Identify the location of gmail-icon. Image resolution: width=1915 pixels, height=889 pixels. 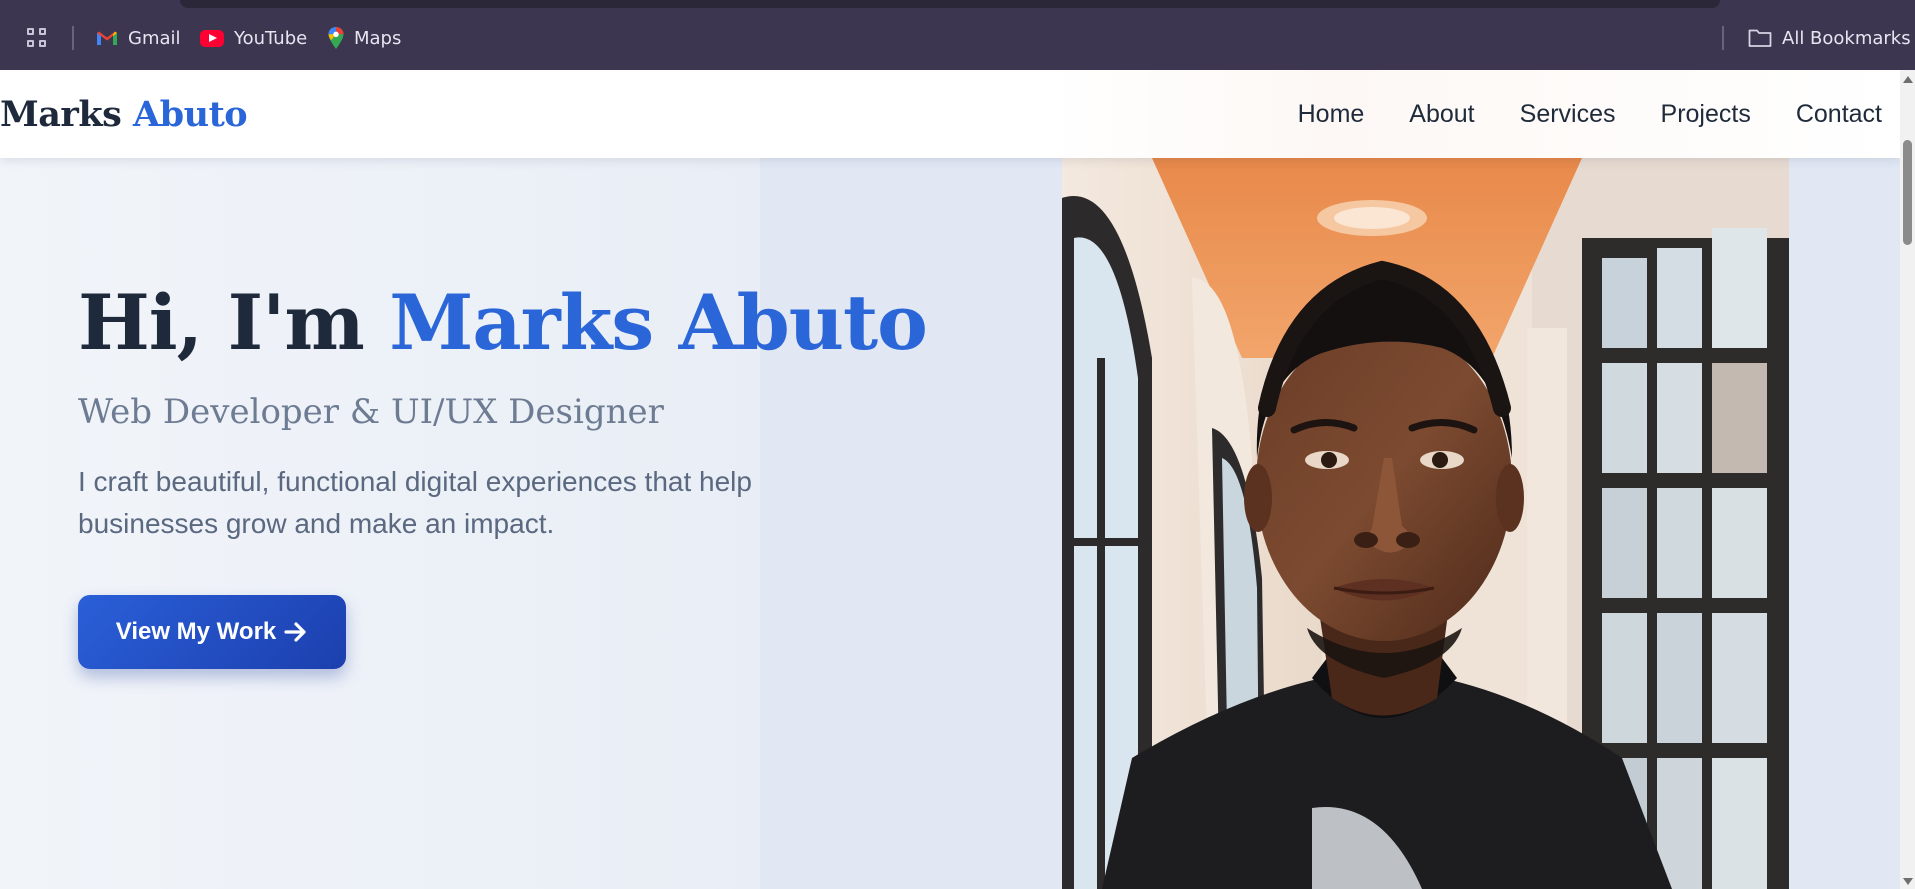
(107, 38).